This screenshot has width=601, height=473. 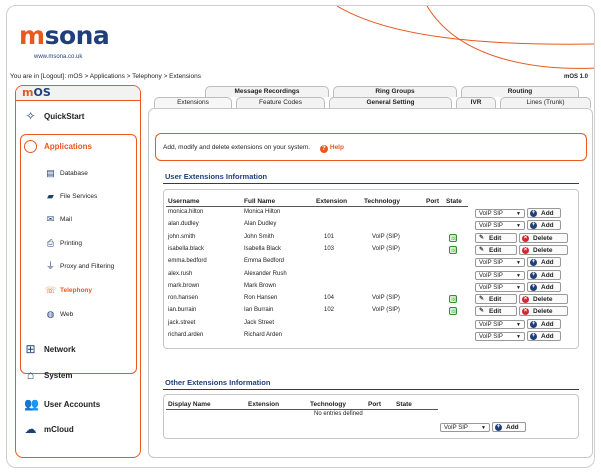 I want to click on sidebar-item-label: QuickStart, so click(x=64, y=116).